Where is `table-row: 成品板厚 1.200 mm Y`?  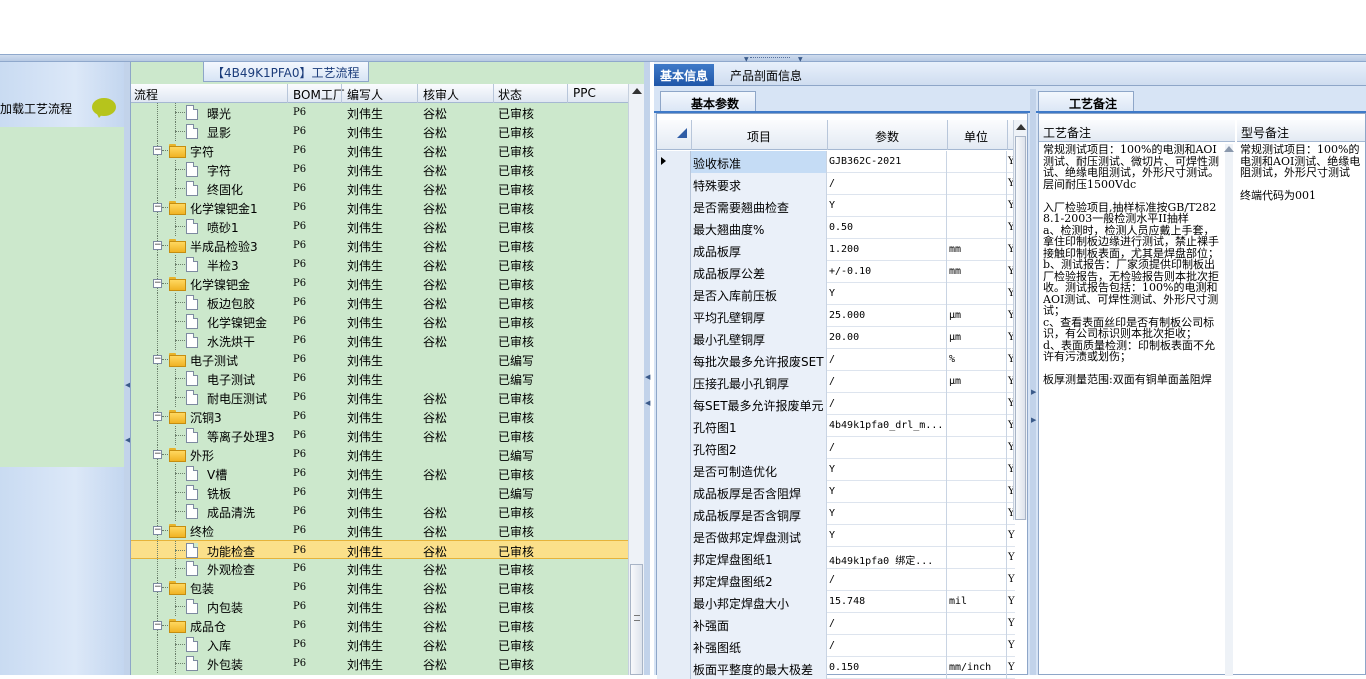 table-row: 成品板厚 1.200 mm Y is located at coordinates (836, 250).